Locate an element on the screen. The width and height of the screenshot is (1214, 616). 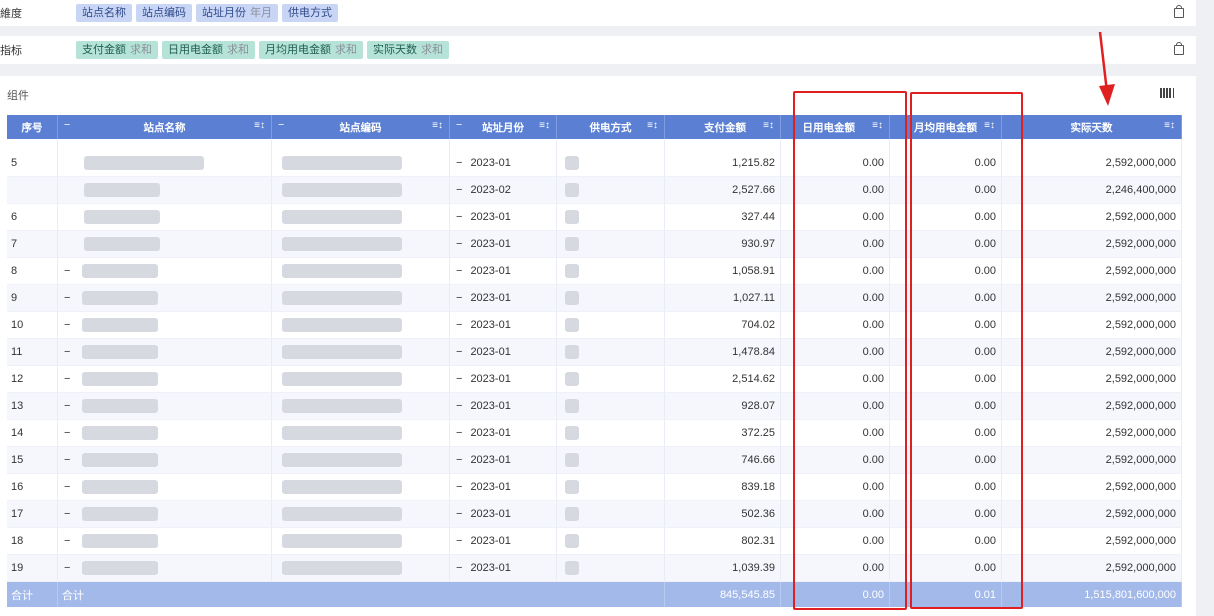
dimension-chip-site-month: 站址月份 年月 is located at coordinates (237, 13).